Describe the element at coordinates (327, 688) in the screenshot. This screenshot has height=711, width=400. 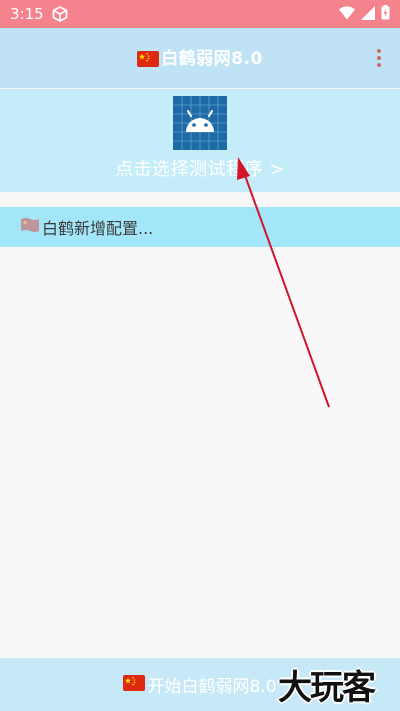
I see `watermark-logo: 大玩客` at that location.